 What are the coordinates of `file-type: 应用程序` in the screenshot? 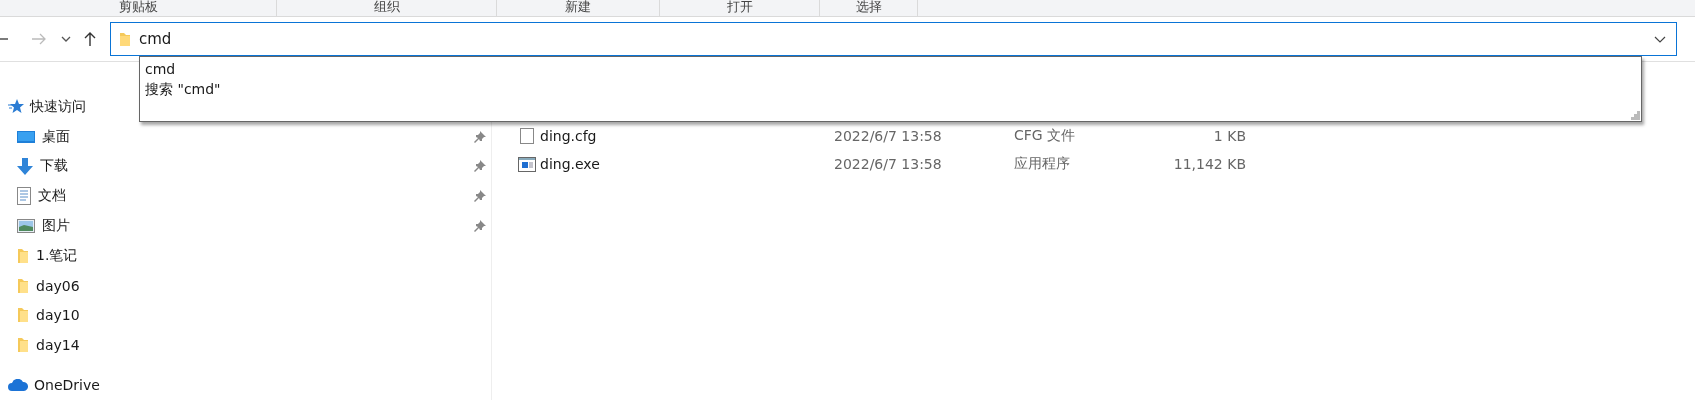 It's located at (1042, 164).